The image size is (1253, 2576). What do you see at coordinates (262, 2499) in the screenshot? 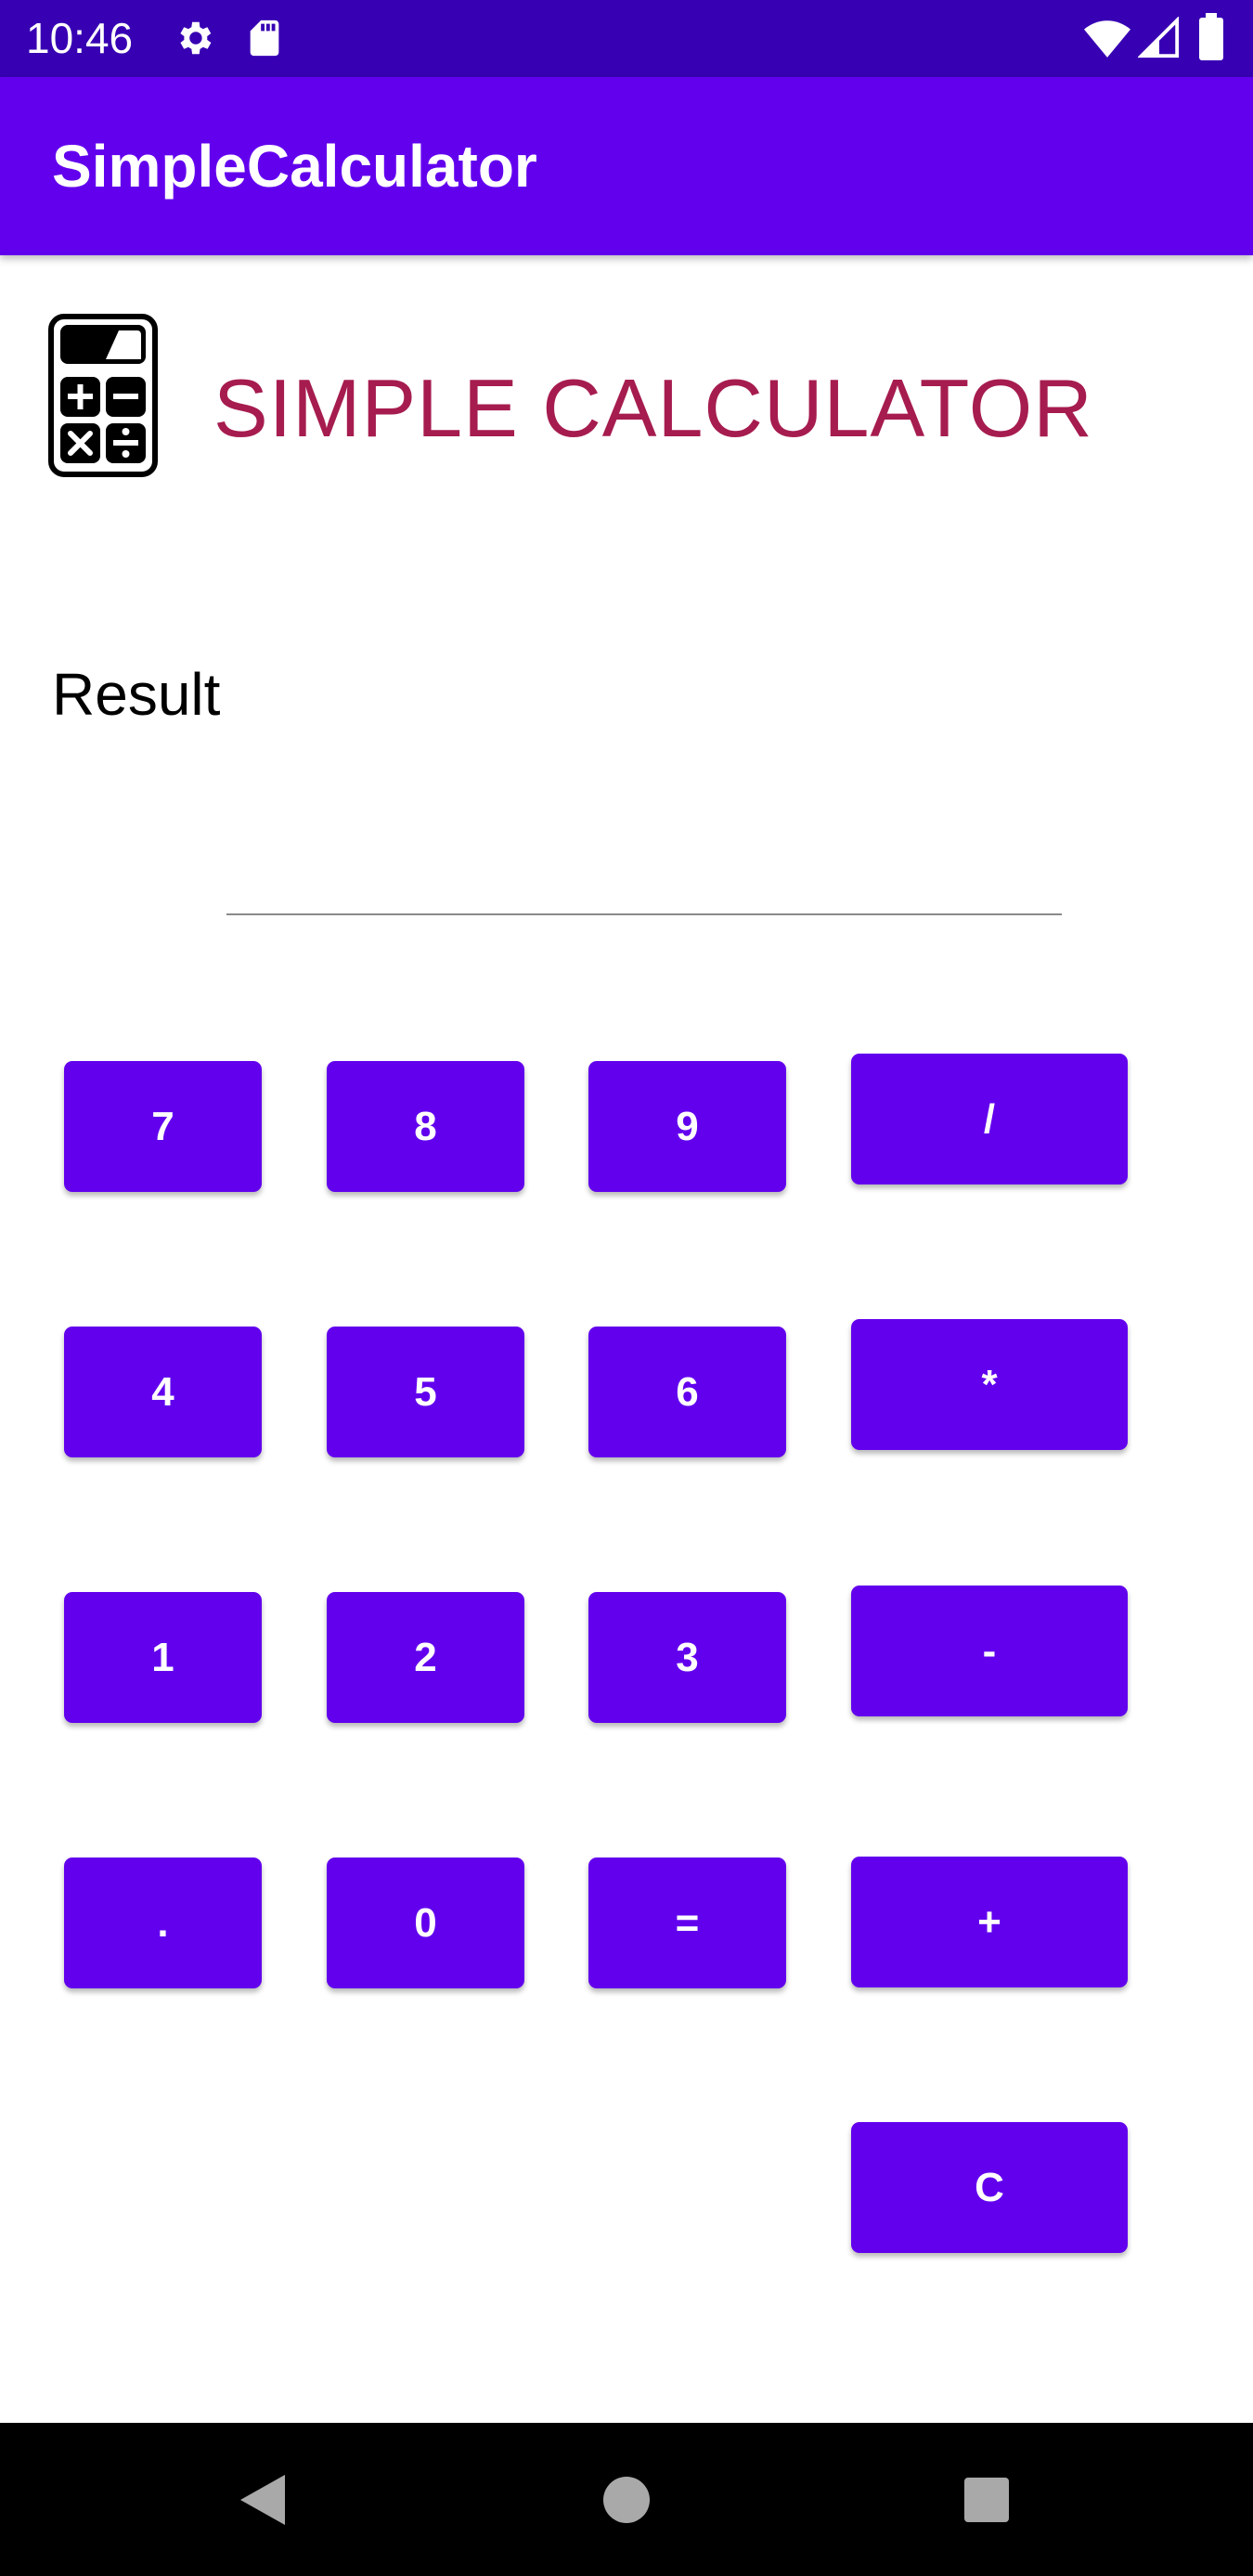
I see `back-icon` at bounding box center [262, 2499].